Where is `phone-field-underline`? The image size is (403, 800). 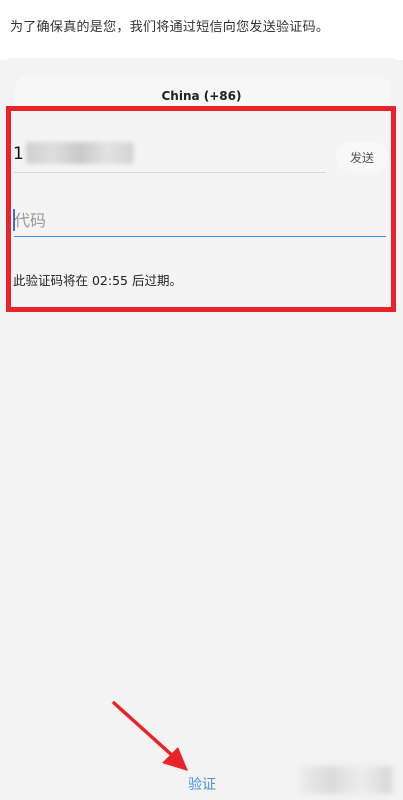
phone-field-underline is located at coordinates (170, 172).